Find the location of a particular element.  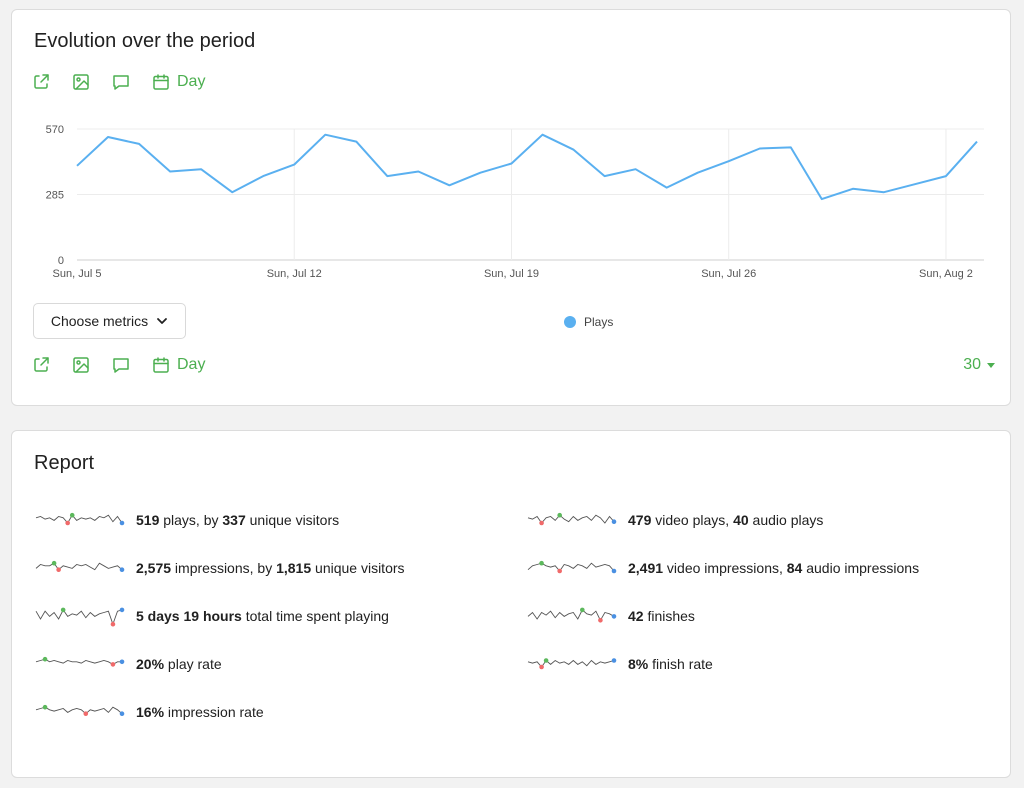

report-item: 519 plays, by 337 unique visitors is located at coordinates (186, 520).